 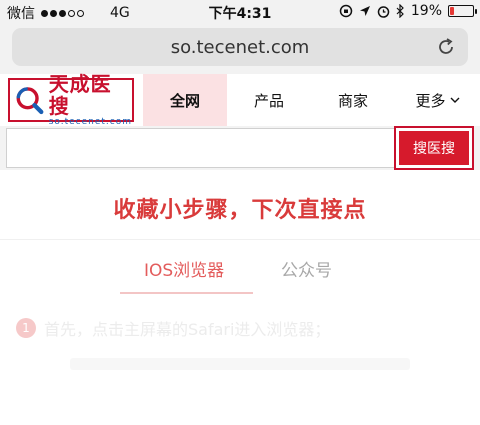 I want to click on search-input, so click(x=200, y=148).